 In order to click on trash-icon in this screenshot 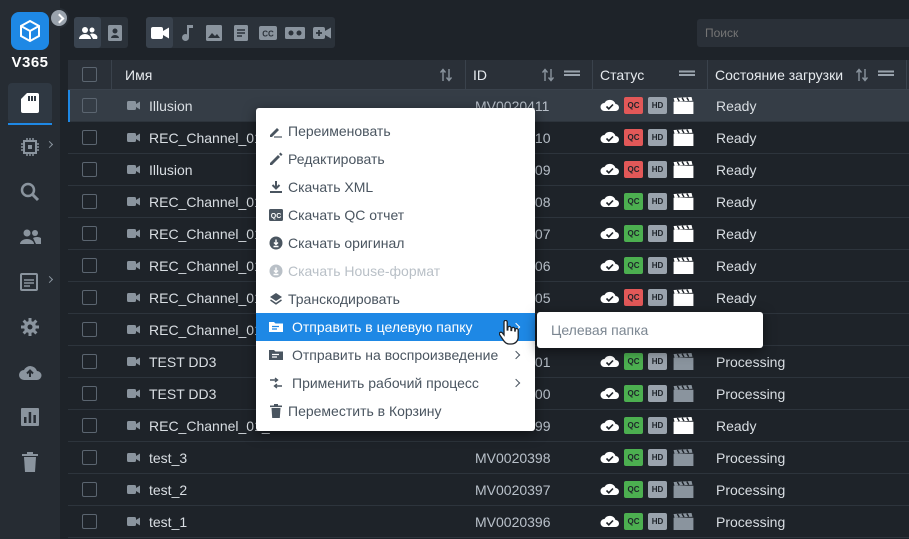, I will do `click(276, 411)`.